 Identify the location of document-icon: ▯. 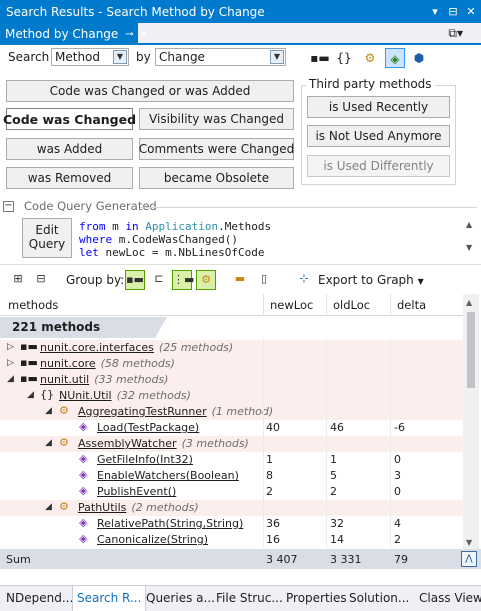
(264, 280).